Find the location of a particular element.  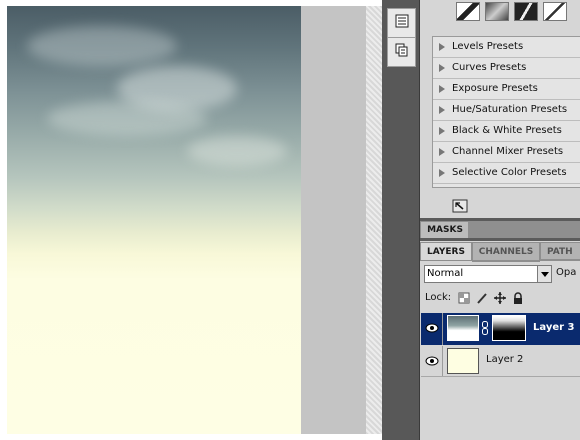

layer-row: Layer 2 is located at coordinates (500, 361).